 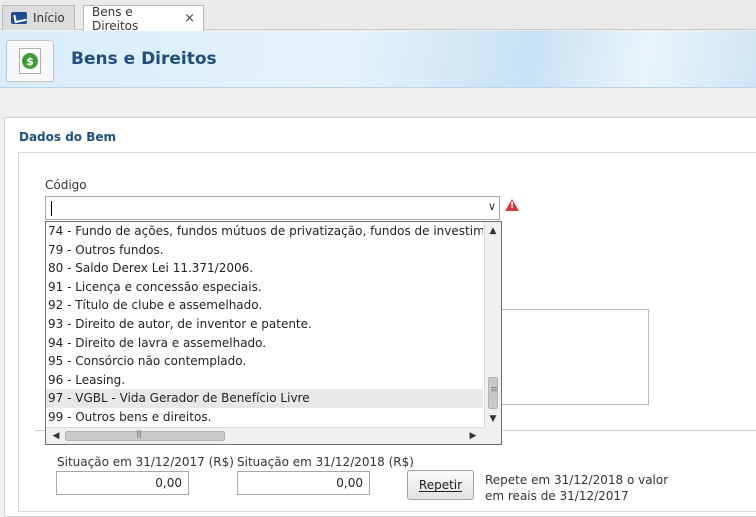 What do you see at coordinates (264, 361) in the screenshot?
I see `list-item: 95 - Consórcio não contemplado.` at bounding box center [264, 361].